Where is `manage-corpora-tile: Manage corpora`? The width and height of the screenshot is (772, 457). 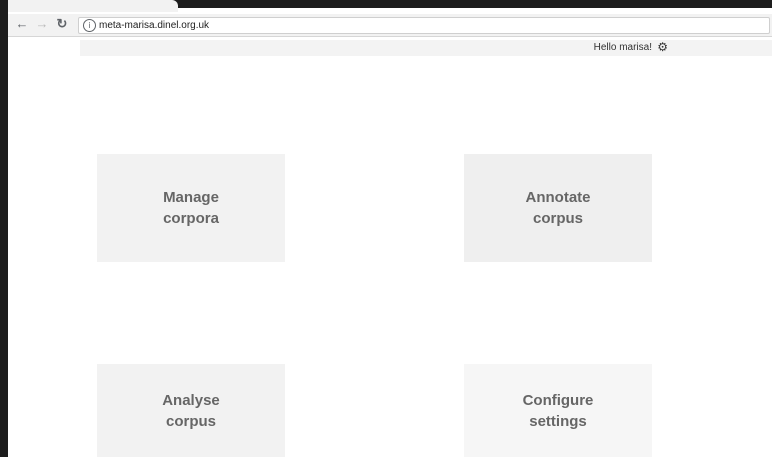 manage-corpora-tile: Manage corpora is located at coordinates (191, 208).